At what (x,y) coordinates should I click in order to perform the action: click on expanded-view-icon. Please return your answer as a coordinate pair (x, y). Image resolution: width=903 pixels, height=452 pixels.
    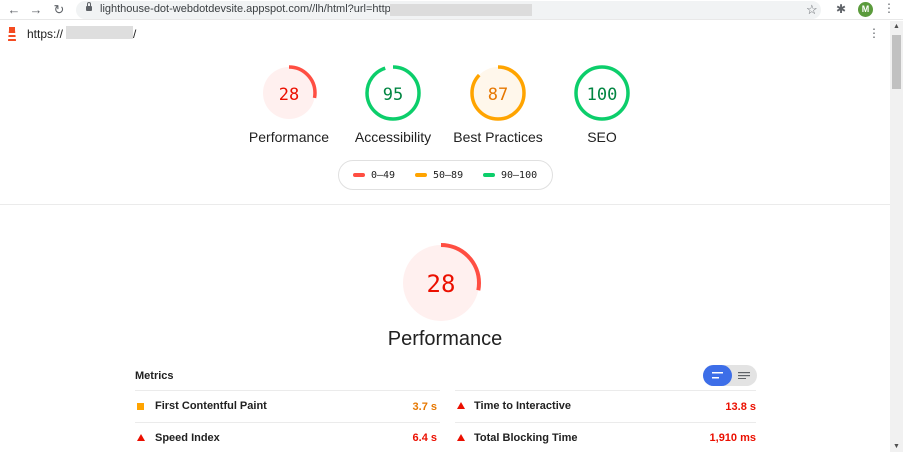
    Looking at the image, I should click on (744, 375).